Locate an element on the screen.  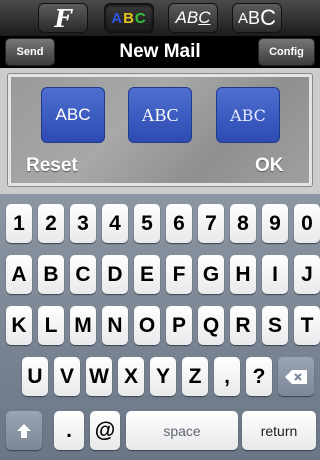
key-u: U is located at coordinates (35, 376).